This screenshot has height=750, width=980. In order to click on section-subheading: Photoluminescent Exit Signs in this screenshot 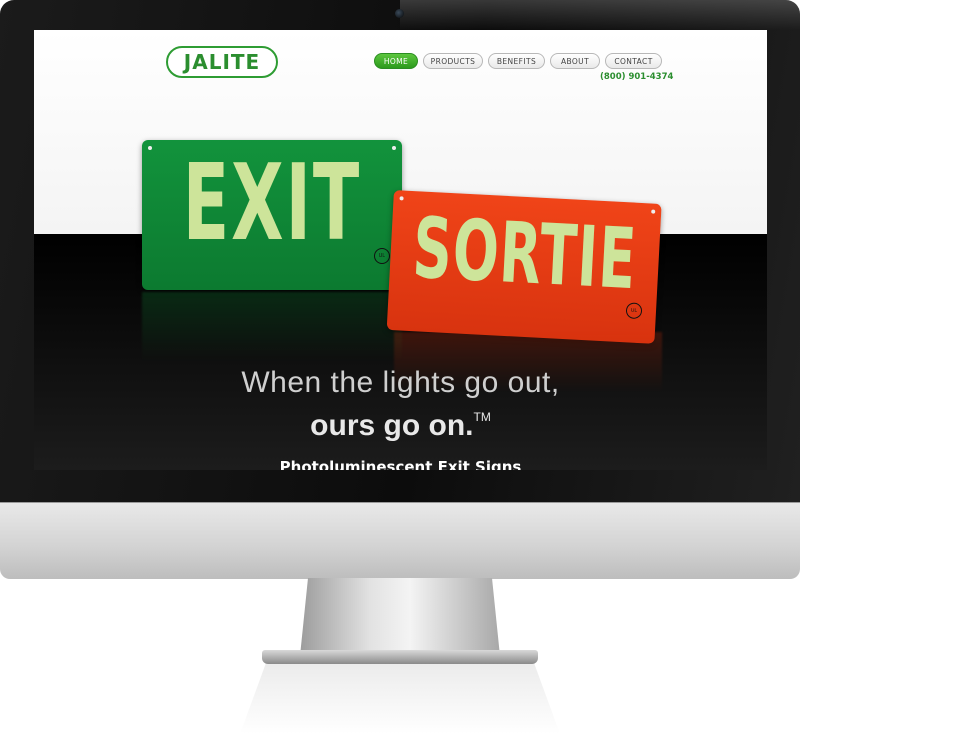, I will do `click(400, 464)`.